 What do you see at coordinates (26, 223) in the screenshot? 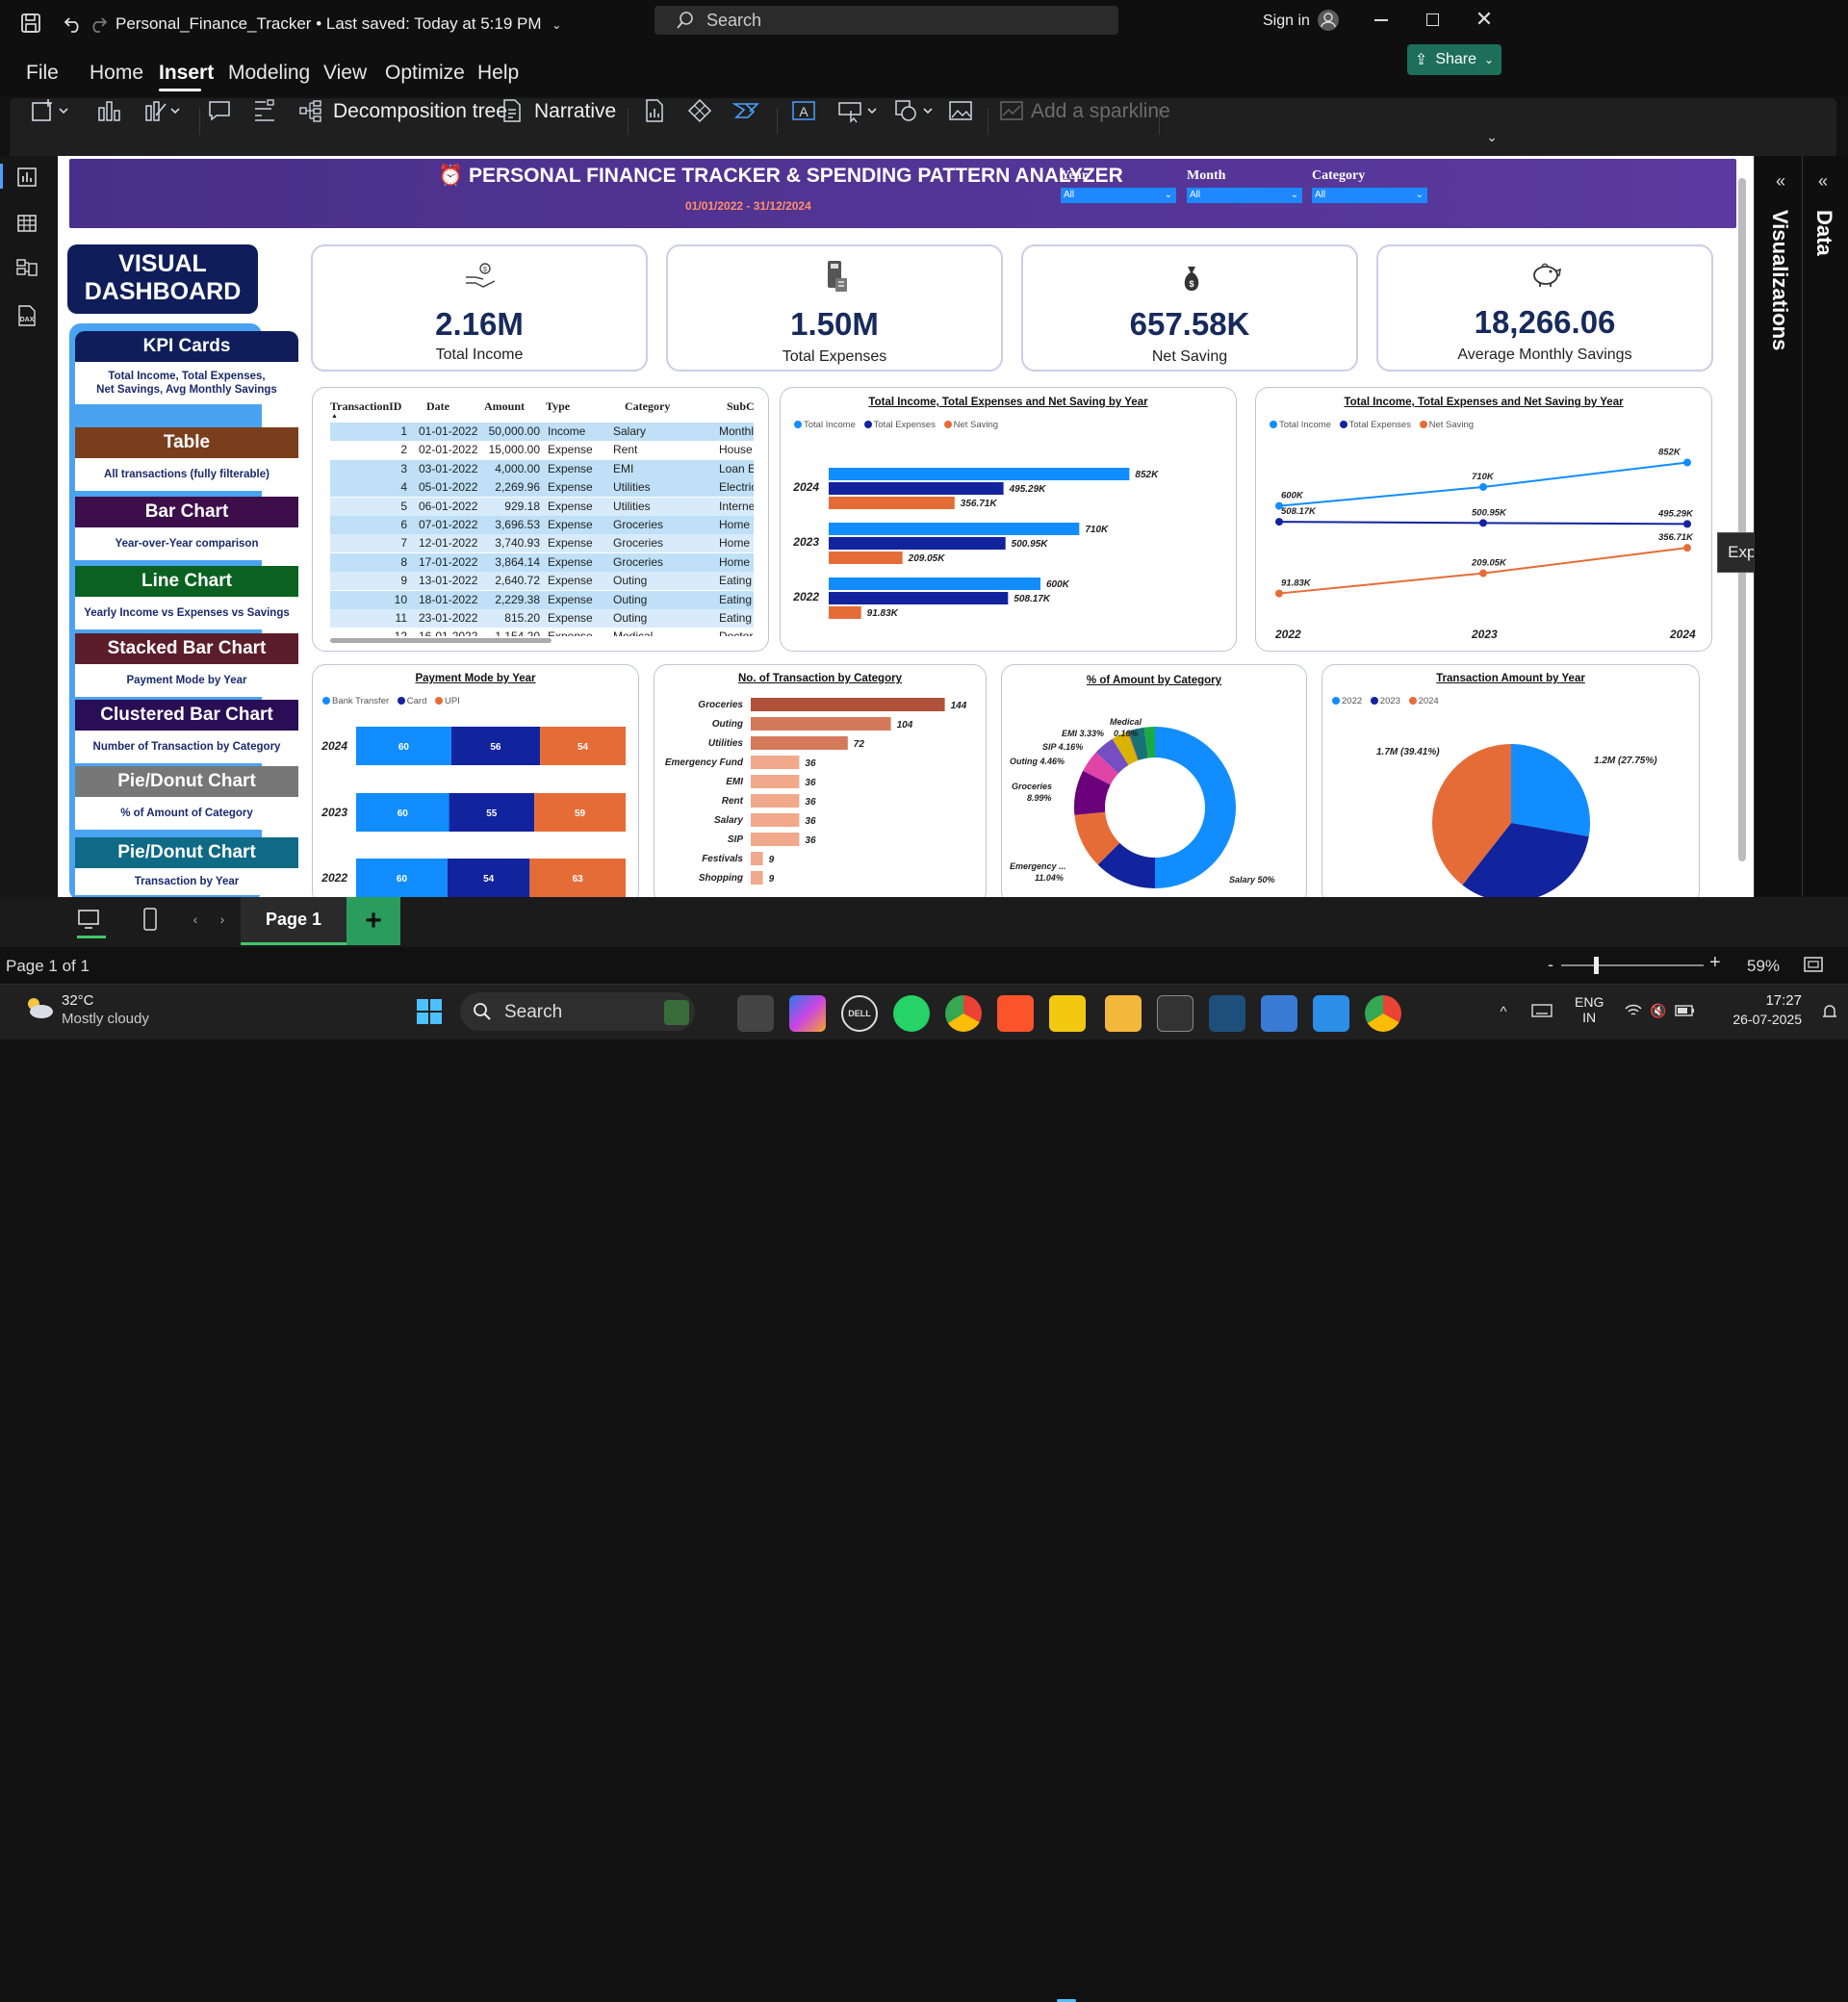
I see `table-view-icon` at bounding box center [26, 223].